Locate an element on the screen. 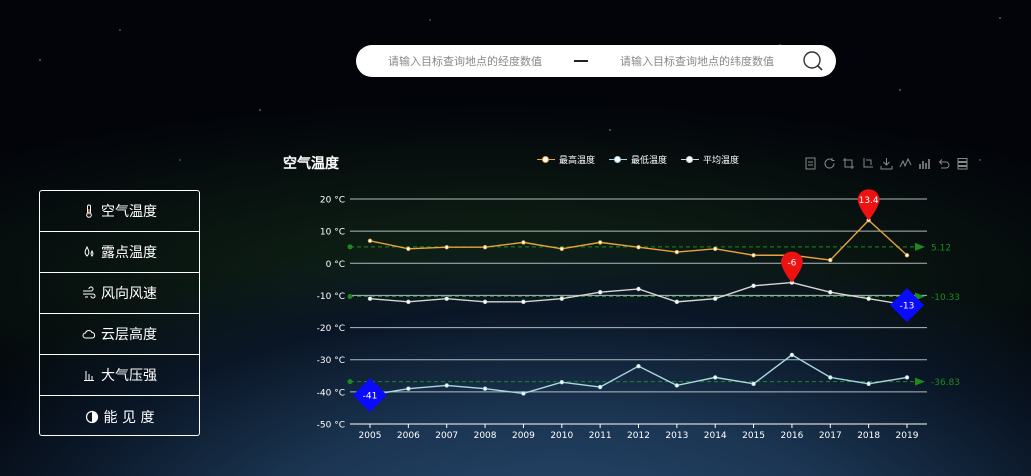  x-tick-label: 2016 is located at coordinates (791, 436).